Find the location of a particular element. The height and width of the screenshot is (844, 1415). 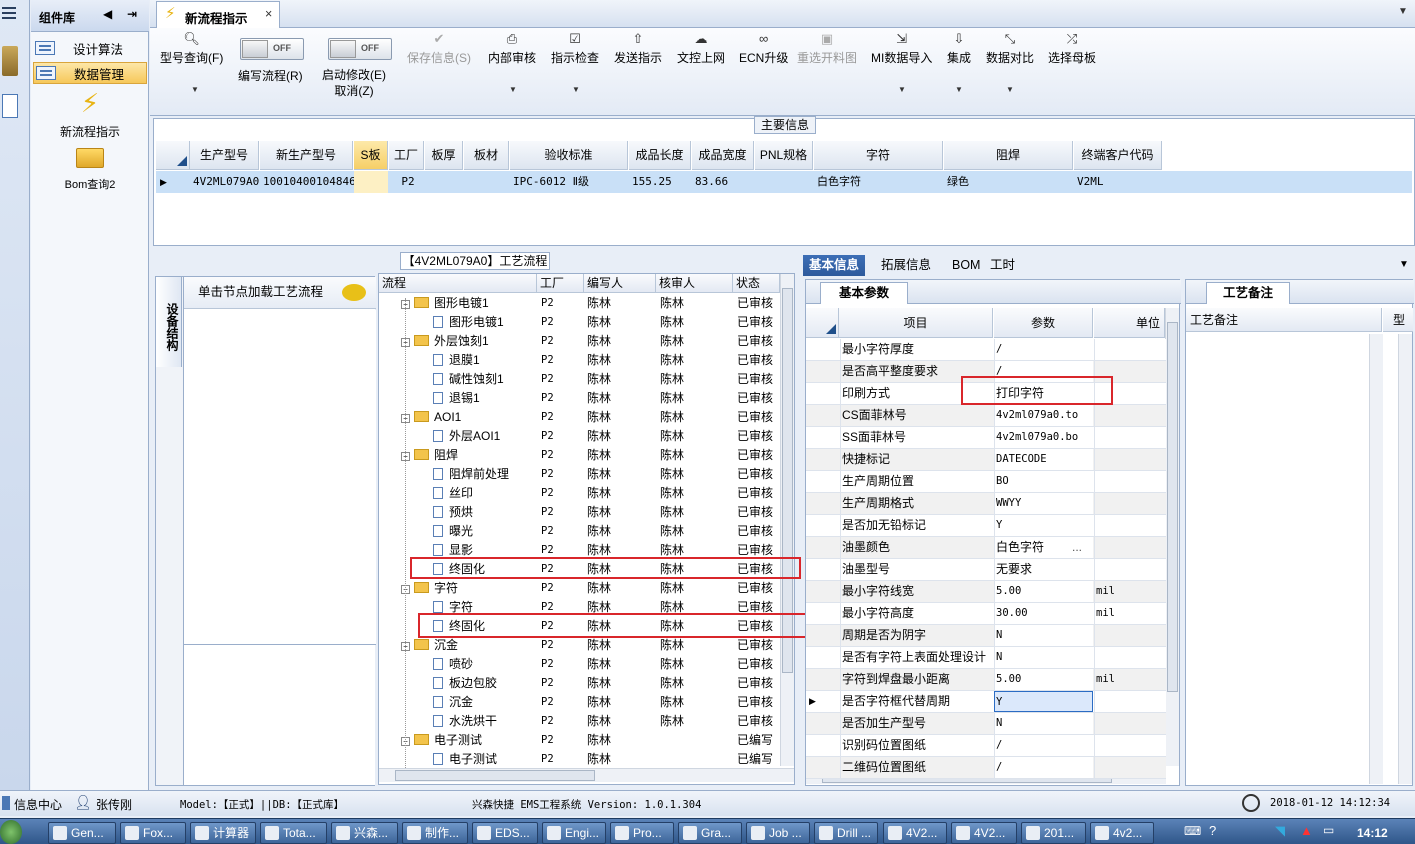

main-cell: 83.66 is located at coordinates (723, 182).